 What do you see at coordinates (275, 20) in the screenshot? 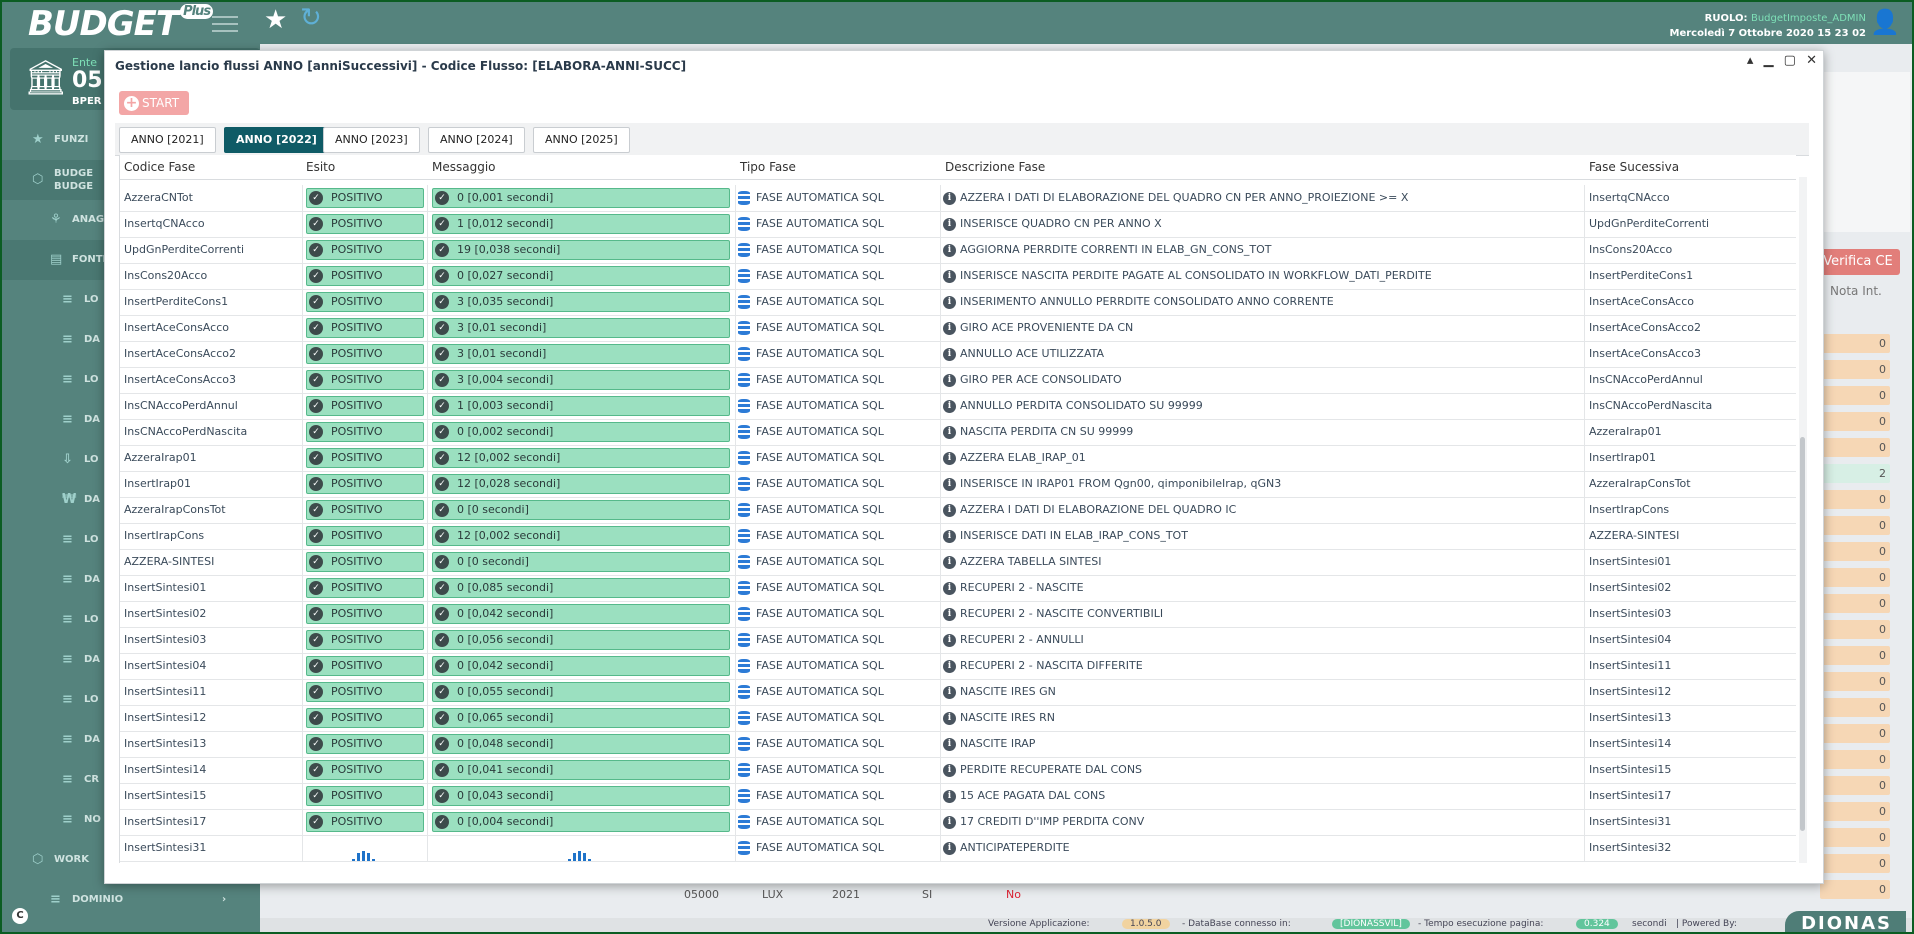
I see `star-icon: ★` at bounding box center [275, 20].